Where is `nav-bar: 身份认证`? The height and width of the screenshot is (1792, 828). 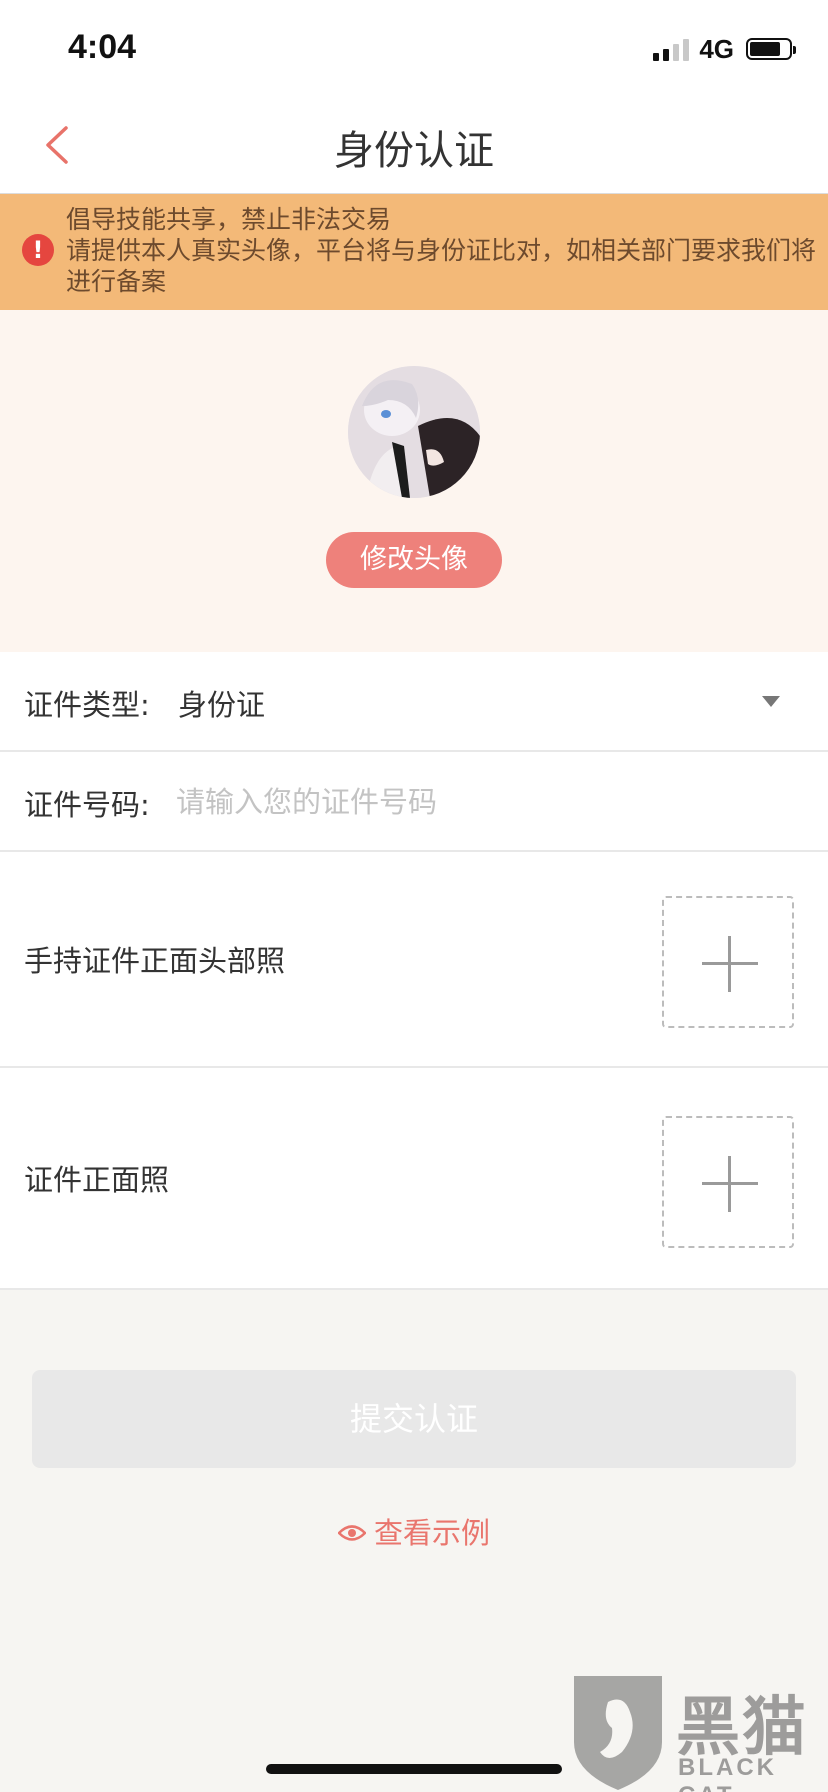
nav-bar: 身份认证 is located at coordinates (414, 145).